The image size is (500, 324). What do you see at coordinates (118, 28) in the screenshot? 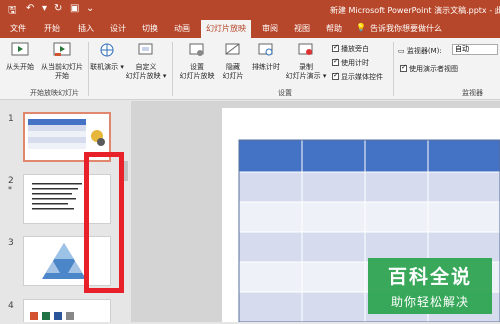
I see `tab-design: 设计` at bounding box center [118, 28].